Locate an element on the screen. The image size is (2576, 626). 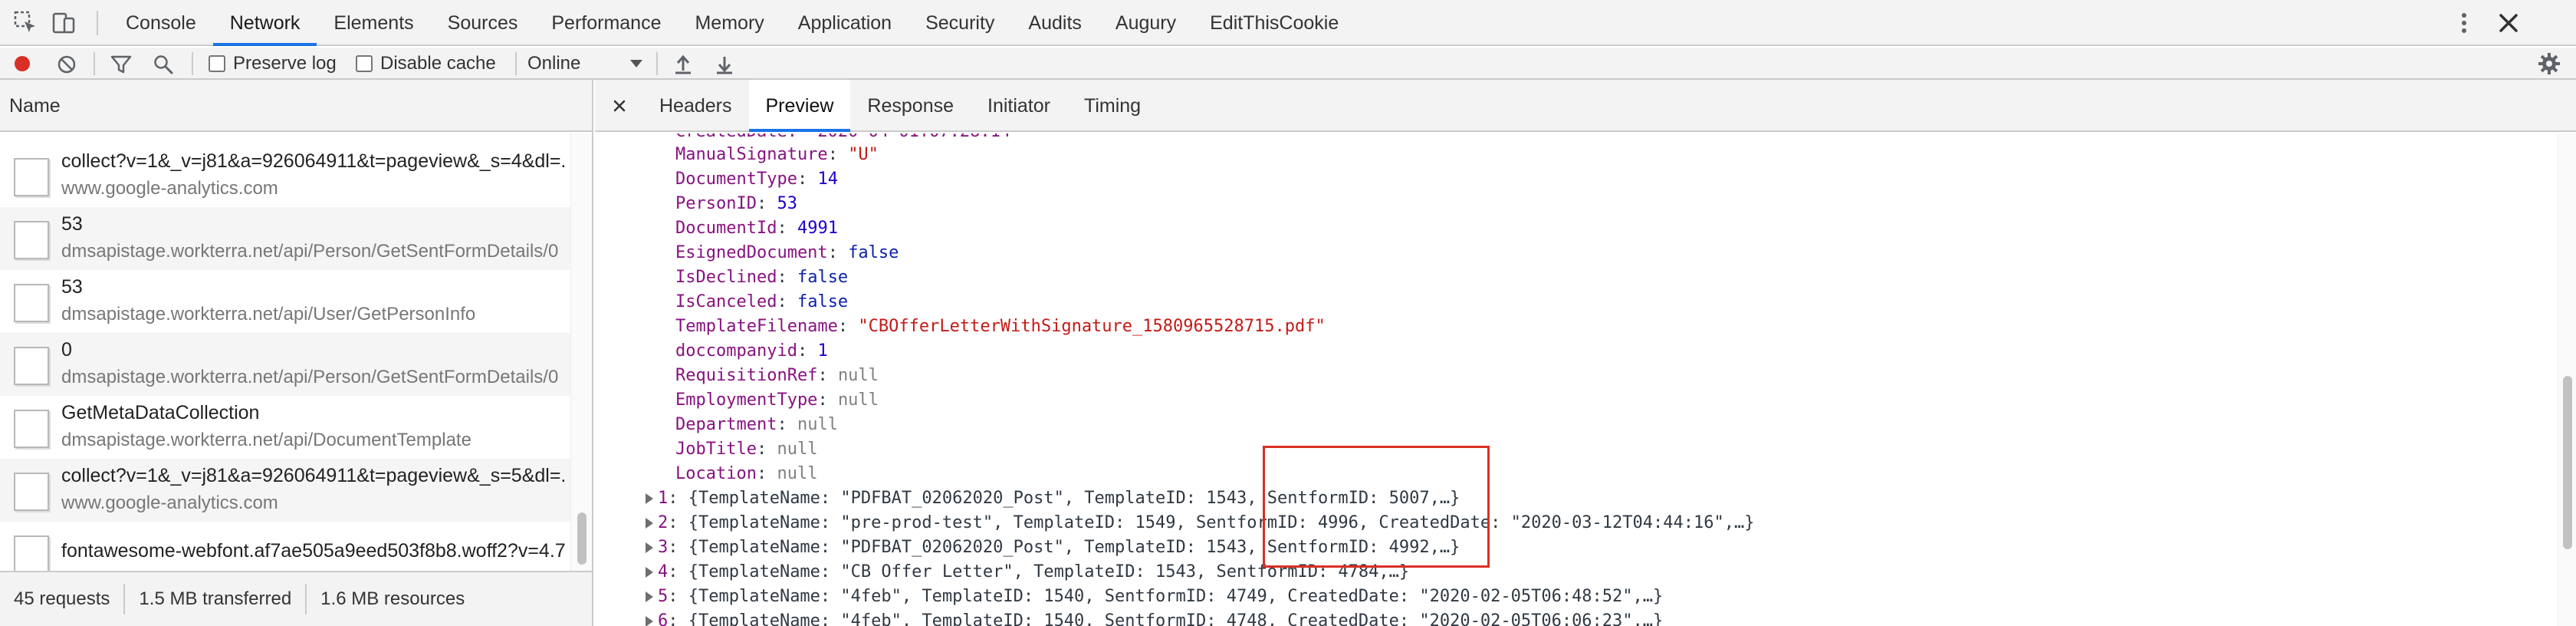
json-field-line: IsCanceled: false is located at coordinates (761, 303).